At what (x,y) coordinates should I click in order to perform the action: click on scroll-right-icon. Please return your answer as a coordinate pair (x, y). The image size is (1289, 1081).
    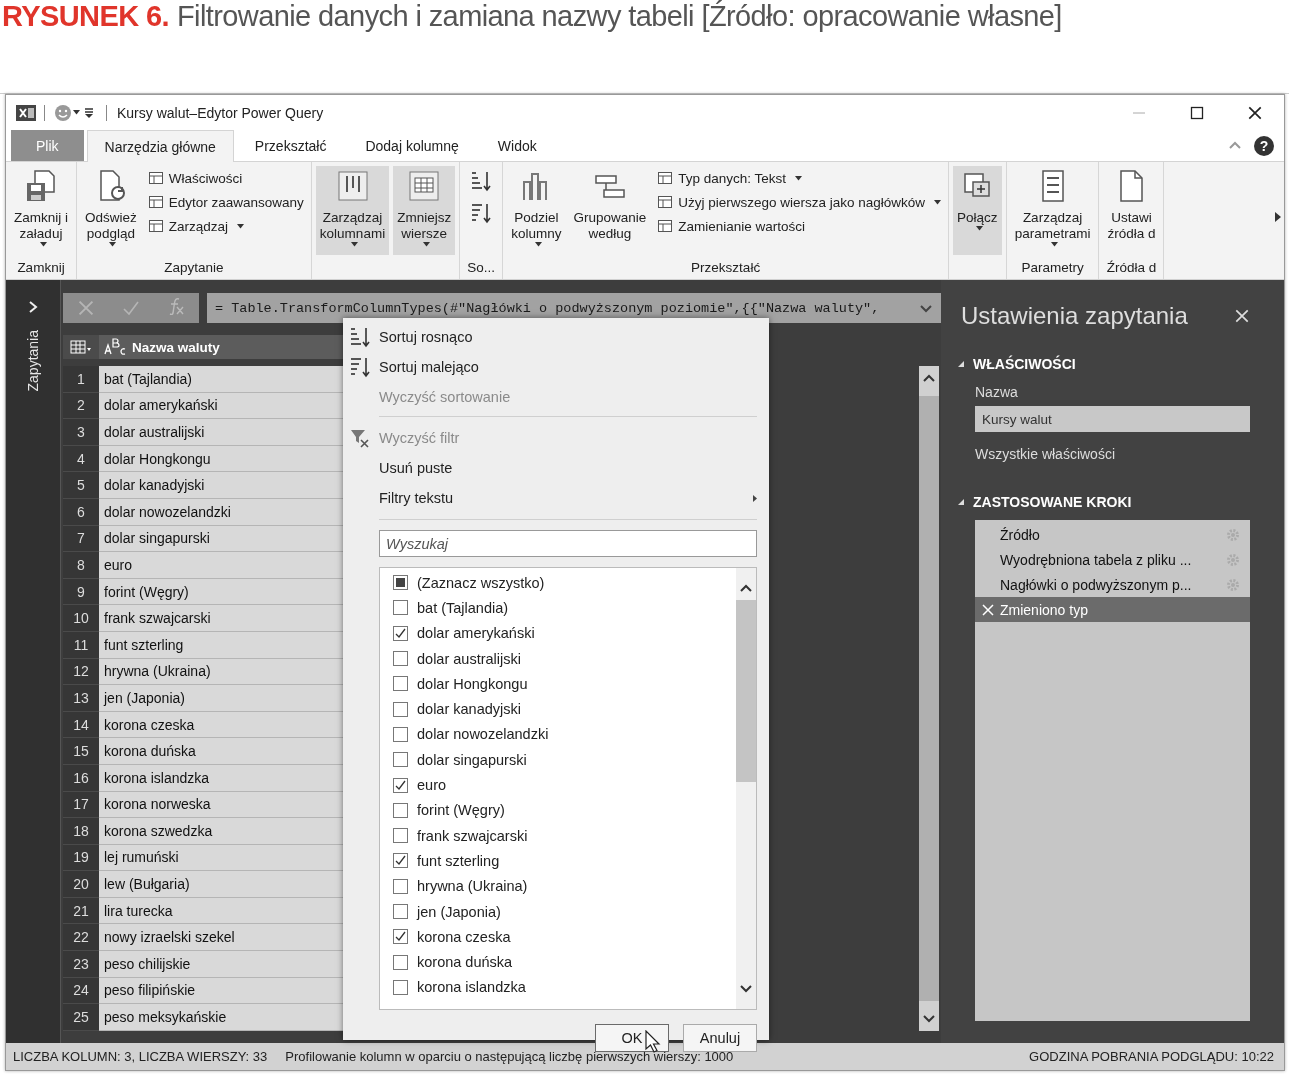
    Looking at the image, I should click on (1278, 217).